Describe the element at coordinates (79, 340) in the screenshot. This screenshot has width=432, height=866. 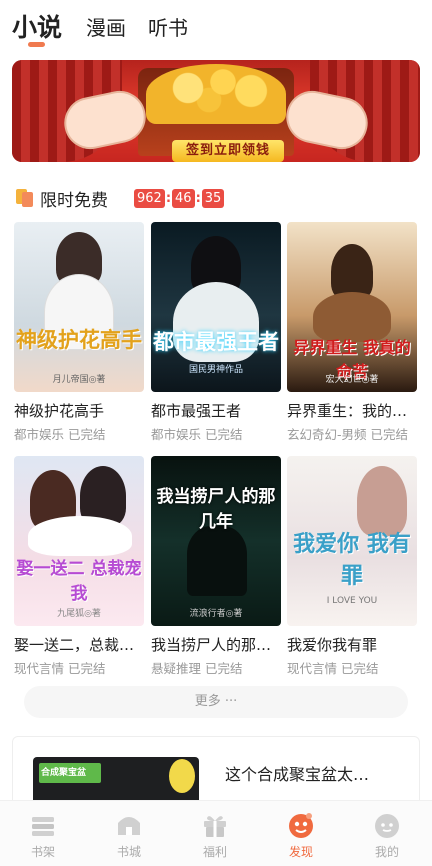
I see `cover-title-text: 神级护花高手` at that location.